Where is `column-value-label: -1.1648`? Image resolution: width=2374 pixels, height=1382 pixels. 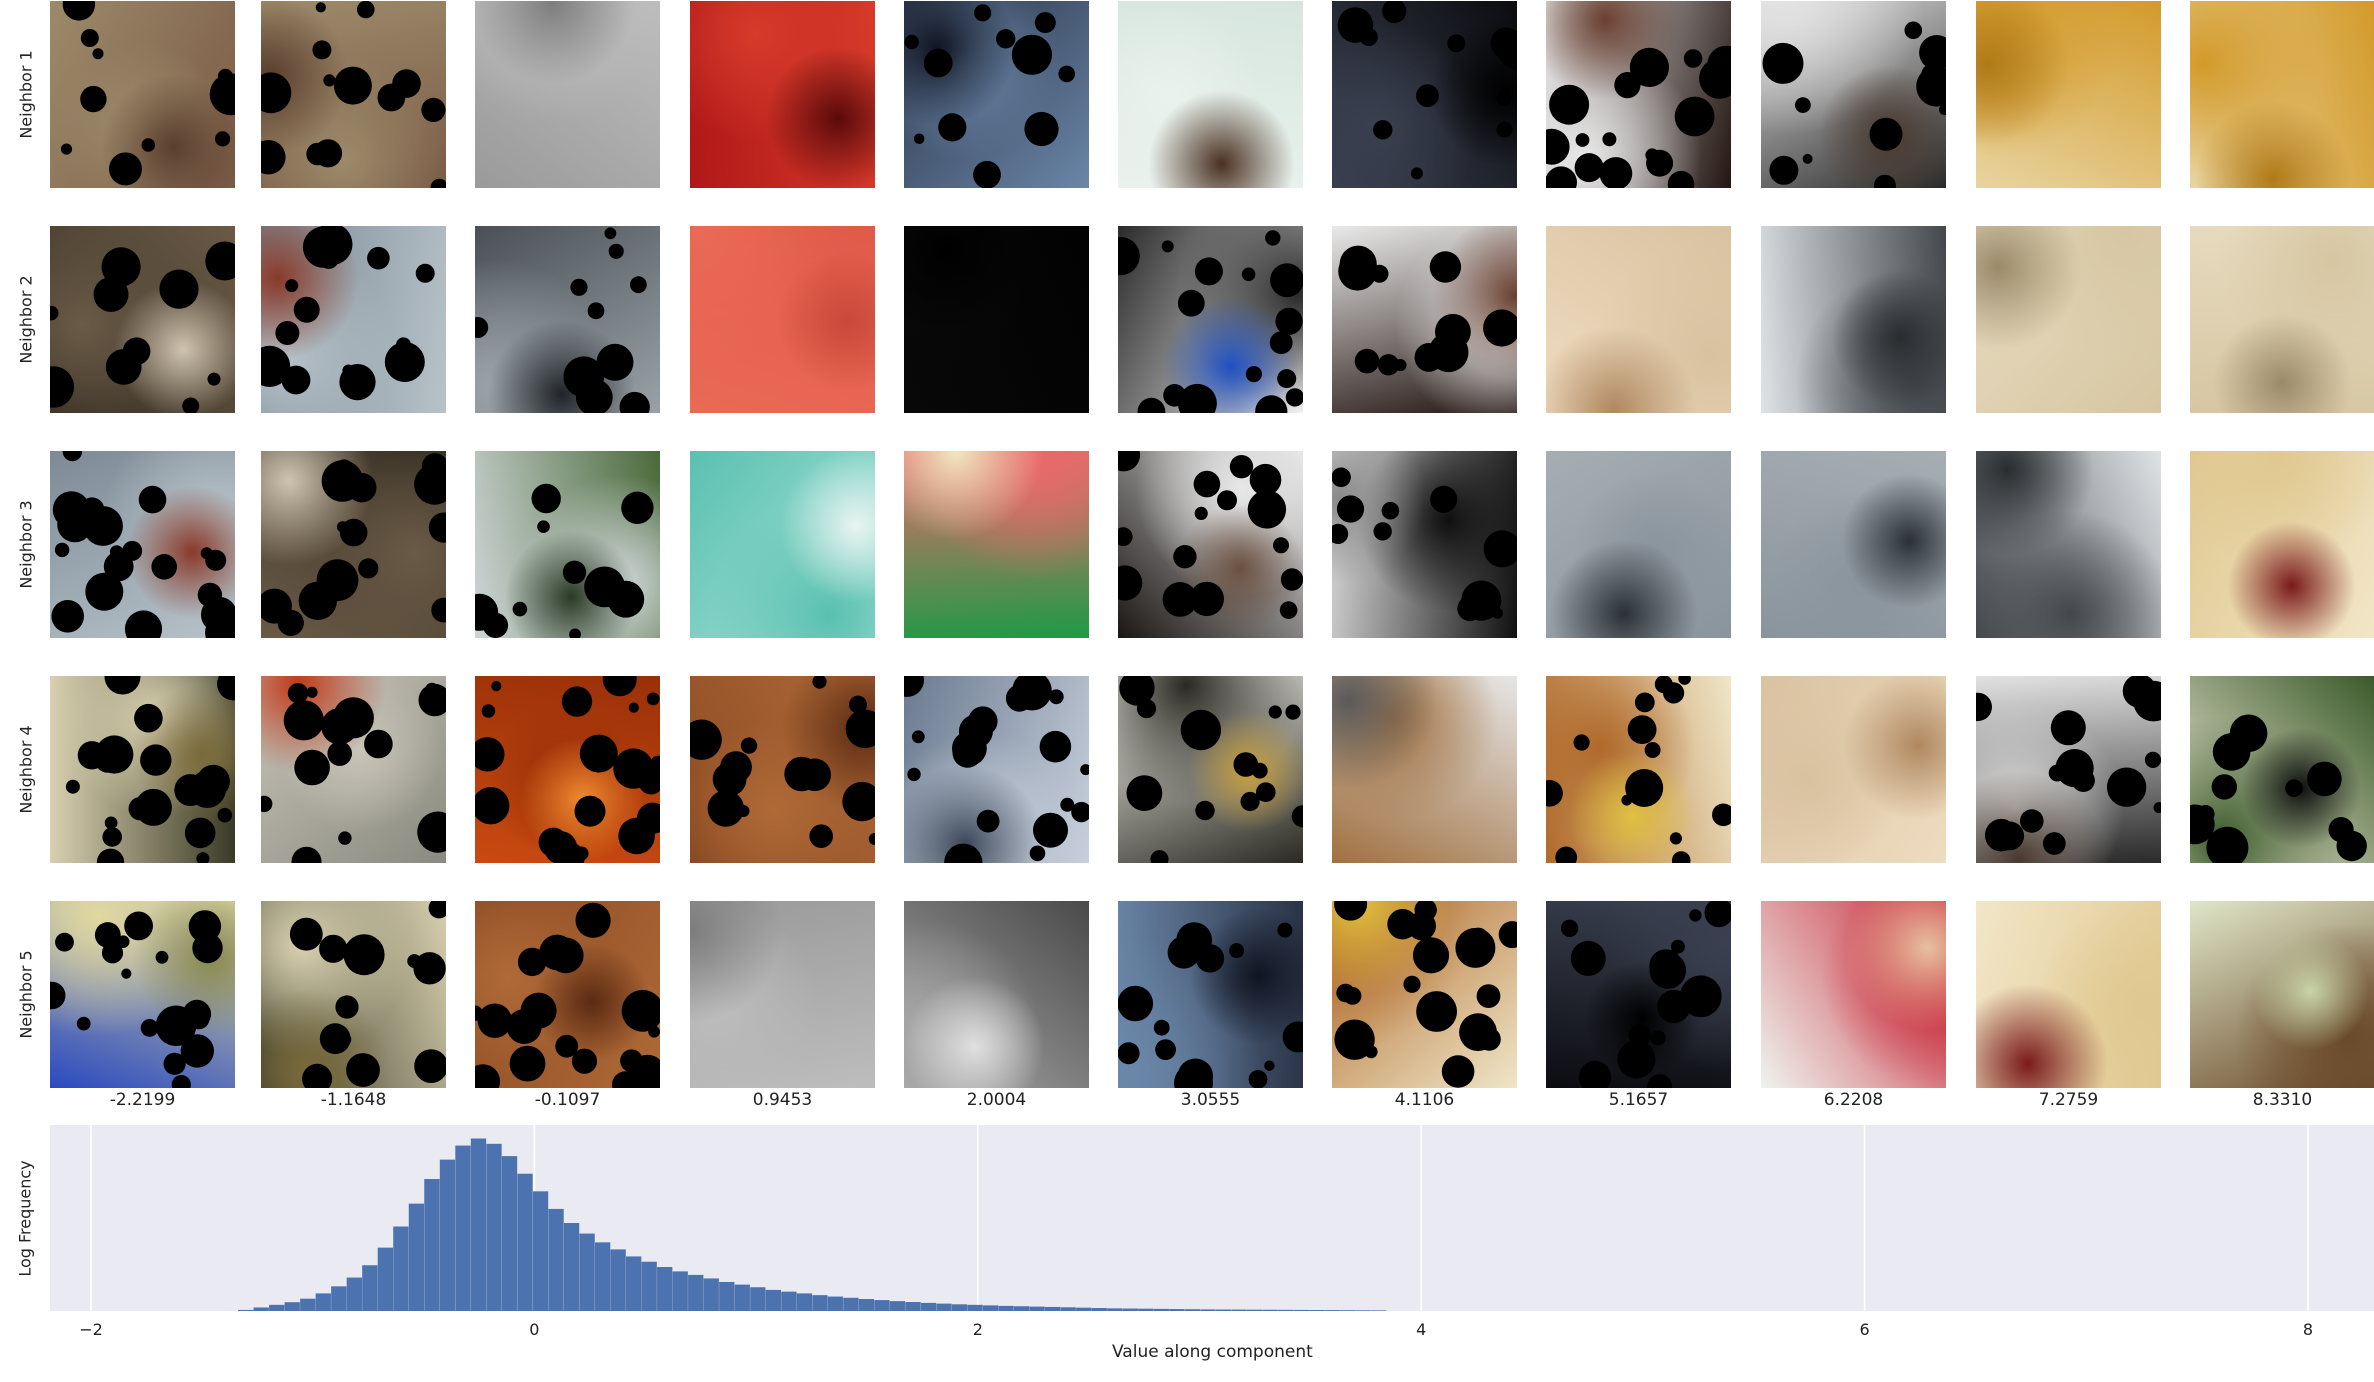 column-value-label: -1.1648 is located at coordinates (353, 1100).